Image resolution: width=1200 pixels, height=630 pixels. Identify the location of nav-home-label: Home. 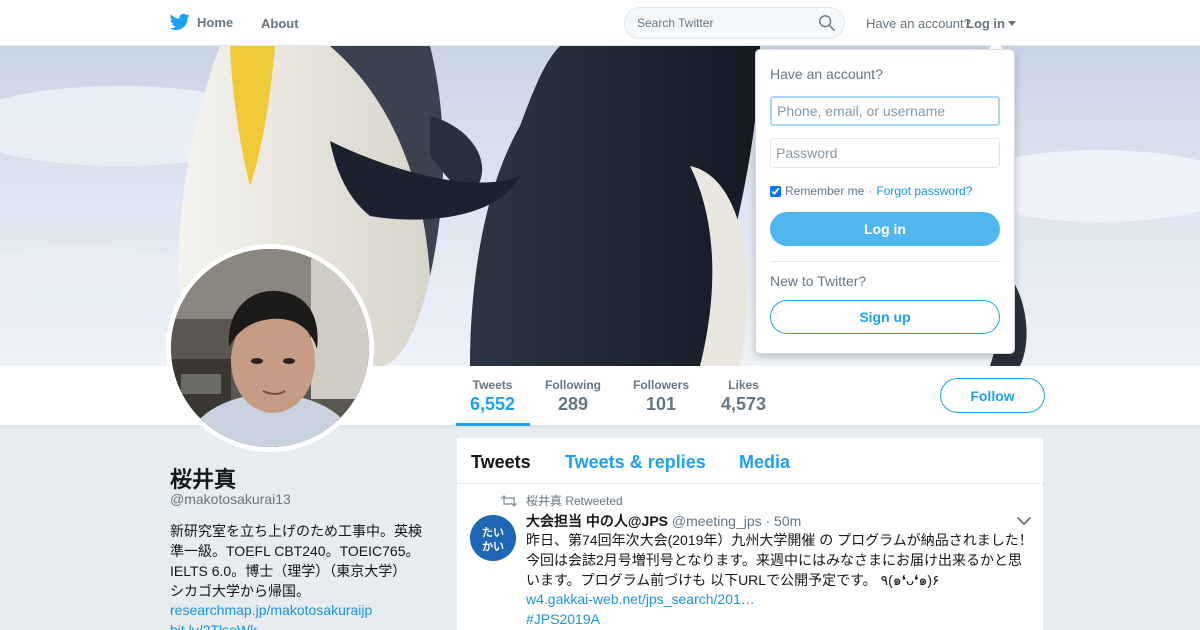
(215, 22).